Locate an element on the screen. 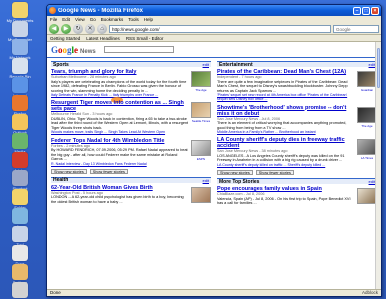 The image size is (386, 299). desktop-icon: Outlook is located at coordinates (20, 124).